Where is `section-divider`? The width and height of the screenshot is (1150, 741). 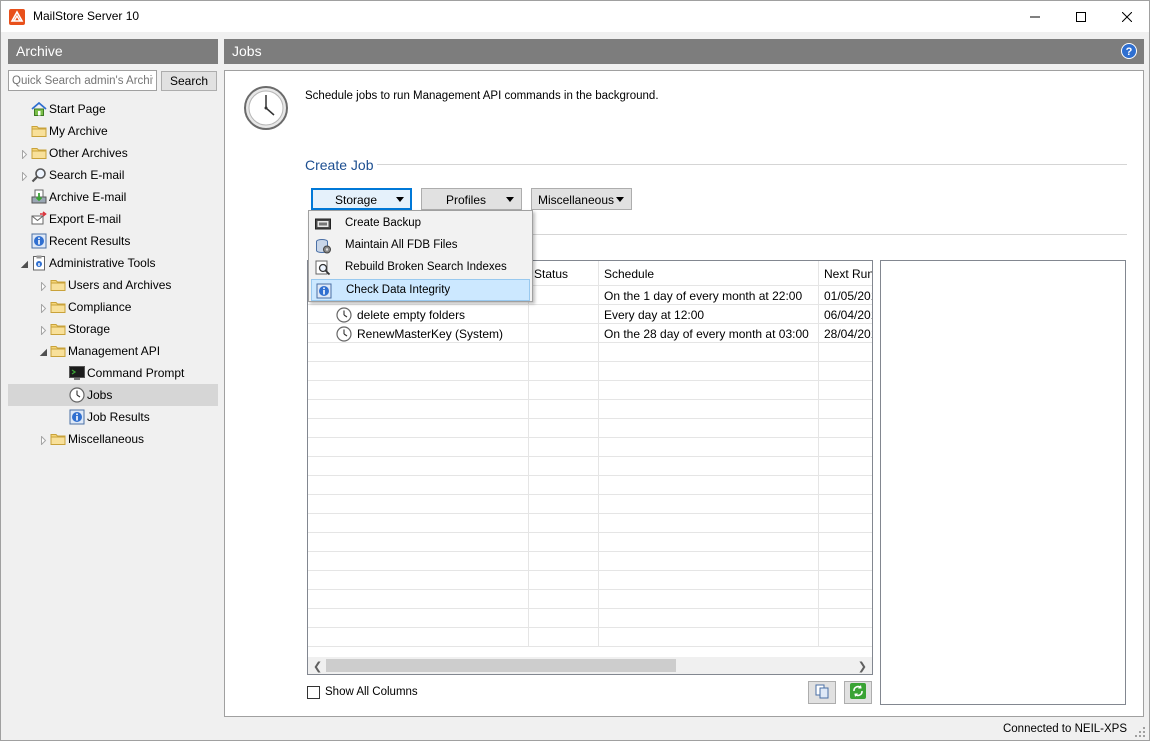 section-divider is located at coordinates (752, 164).